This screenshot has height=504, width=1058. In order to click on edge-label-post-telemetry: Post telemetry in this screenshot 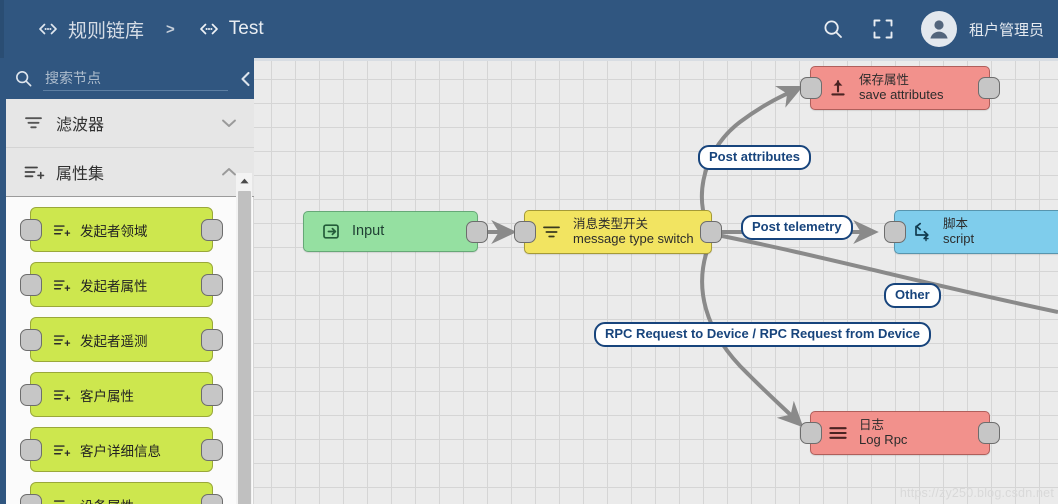, I will do `click(797, 228)`.